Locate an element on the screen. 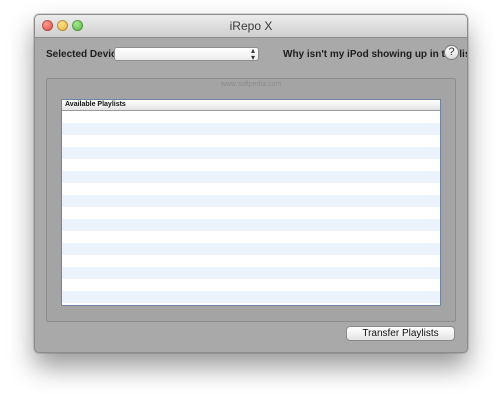 The width and height of the screenshot is (503, 400). title-bar: iRepo X is located at coordinates (251, 26).